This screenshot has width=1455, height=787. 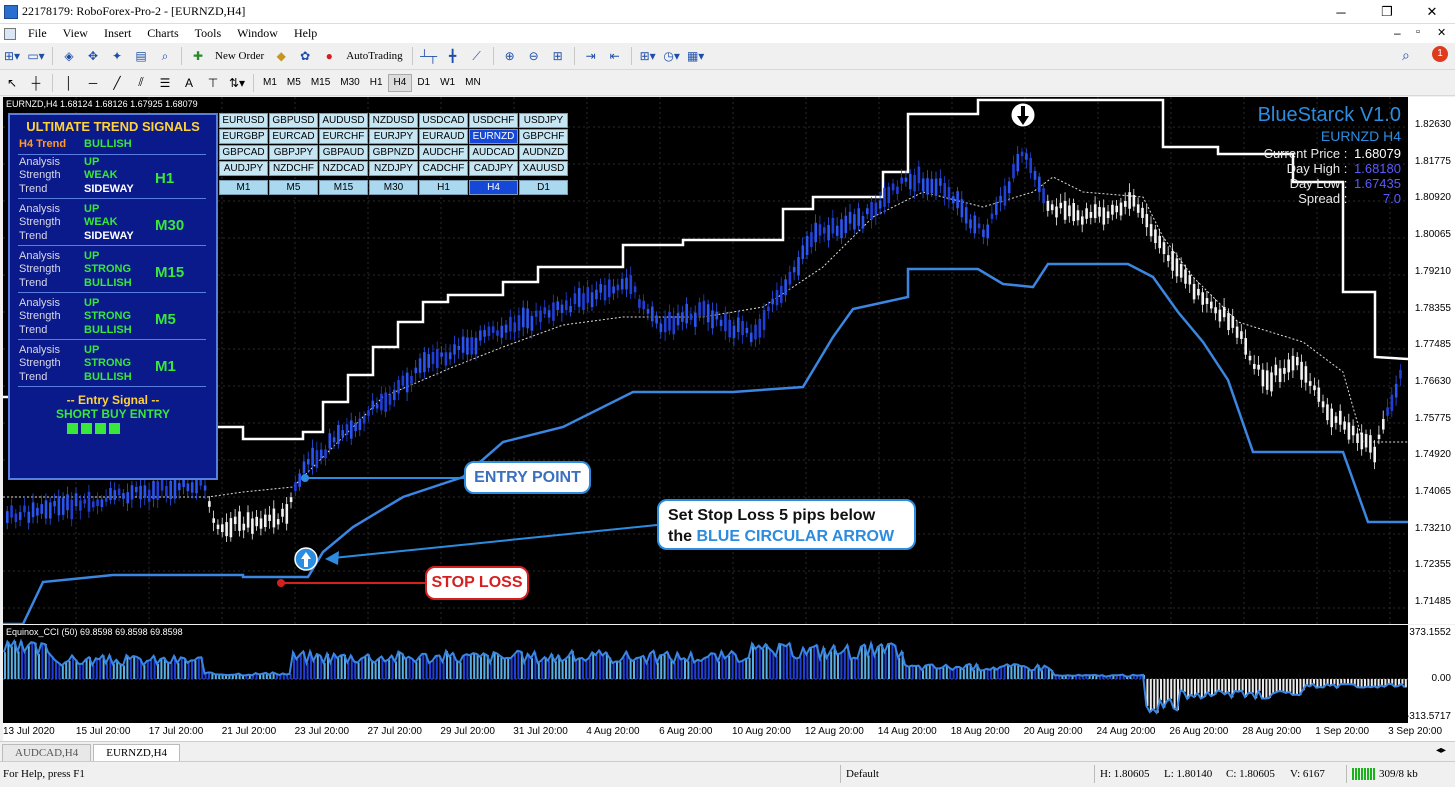 I want to click on notification-icon: 1, so click(x=1440, y=54).